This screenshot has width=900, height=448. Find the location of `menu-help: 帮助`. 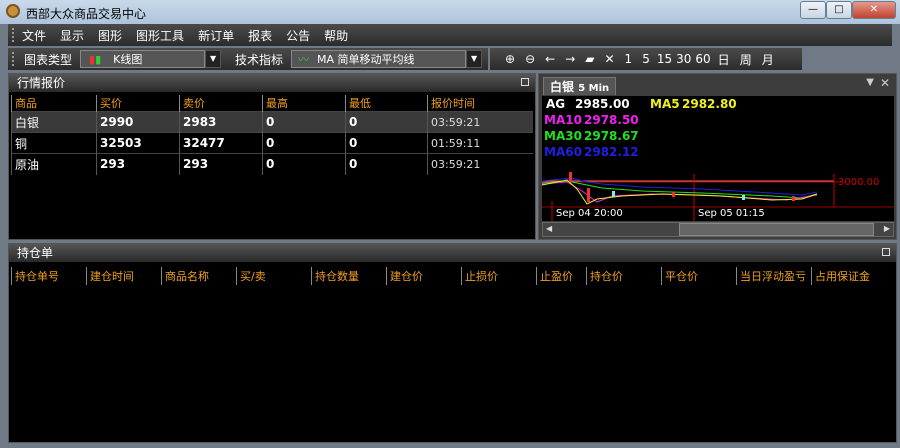

menu-help: 帮助 is located at coordinates (336, 35).